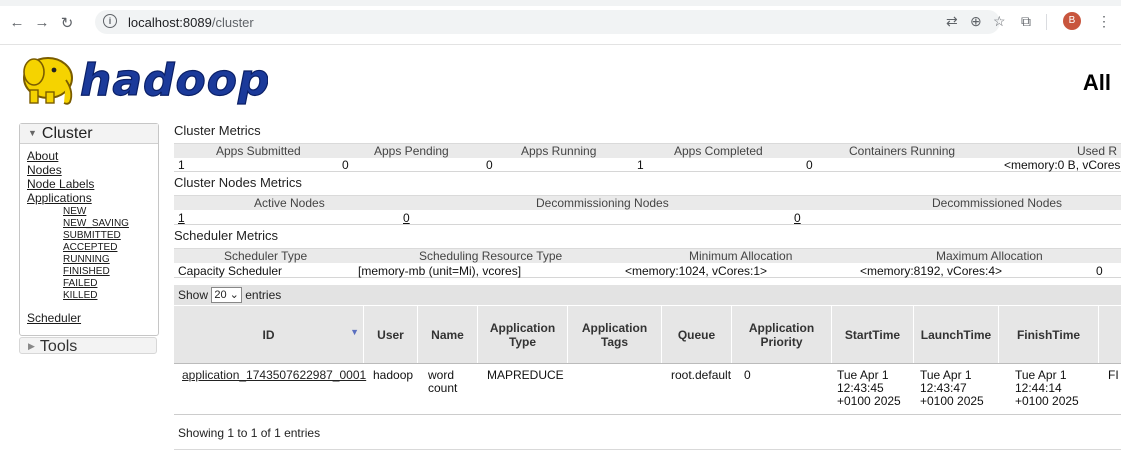 This screenshot has height=468, width=1121. What do you see at coordinates (74, 212) in the screenshot?
I see `sidebar-link-state-new: NEW` at bounding box center [74, 212].